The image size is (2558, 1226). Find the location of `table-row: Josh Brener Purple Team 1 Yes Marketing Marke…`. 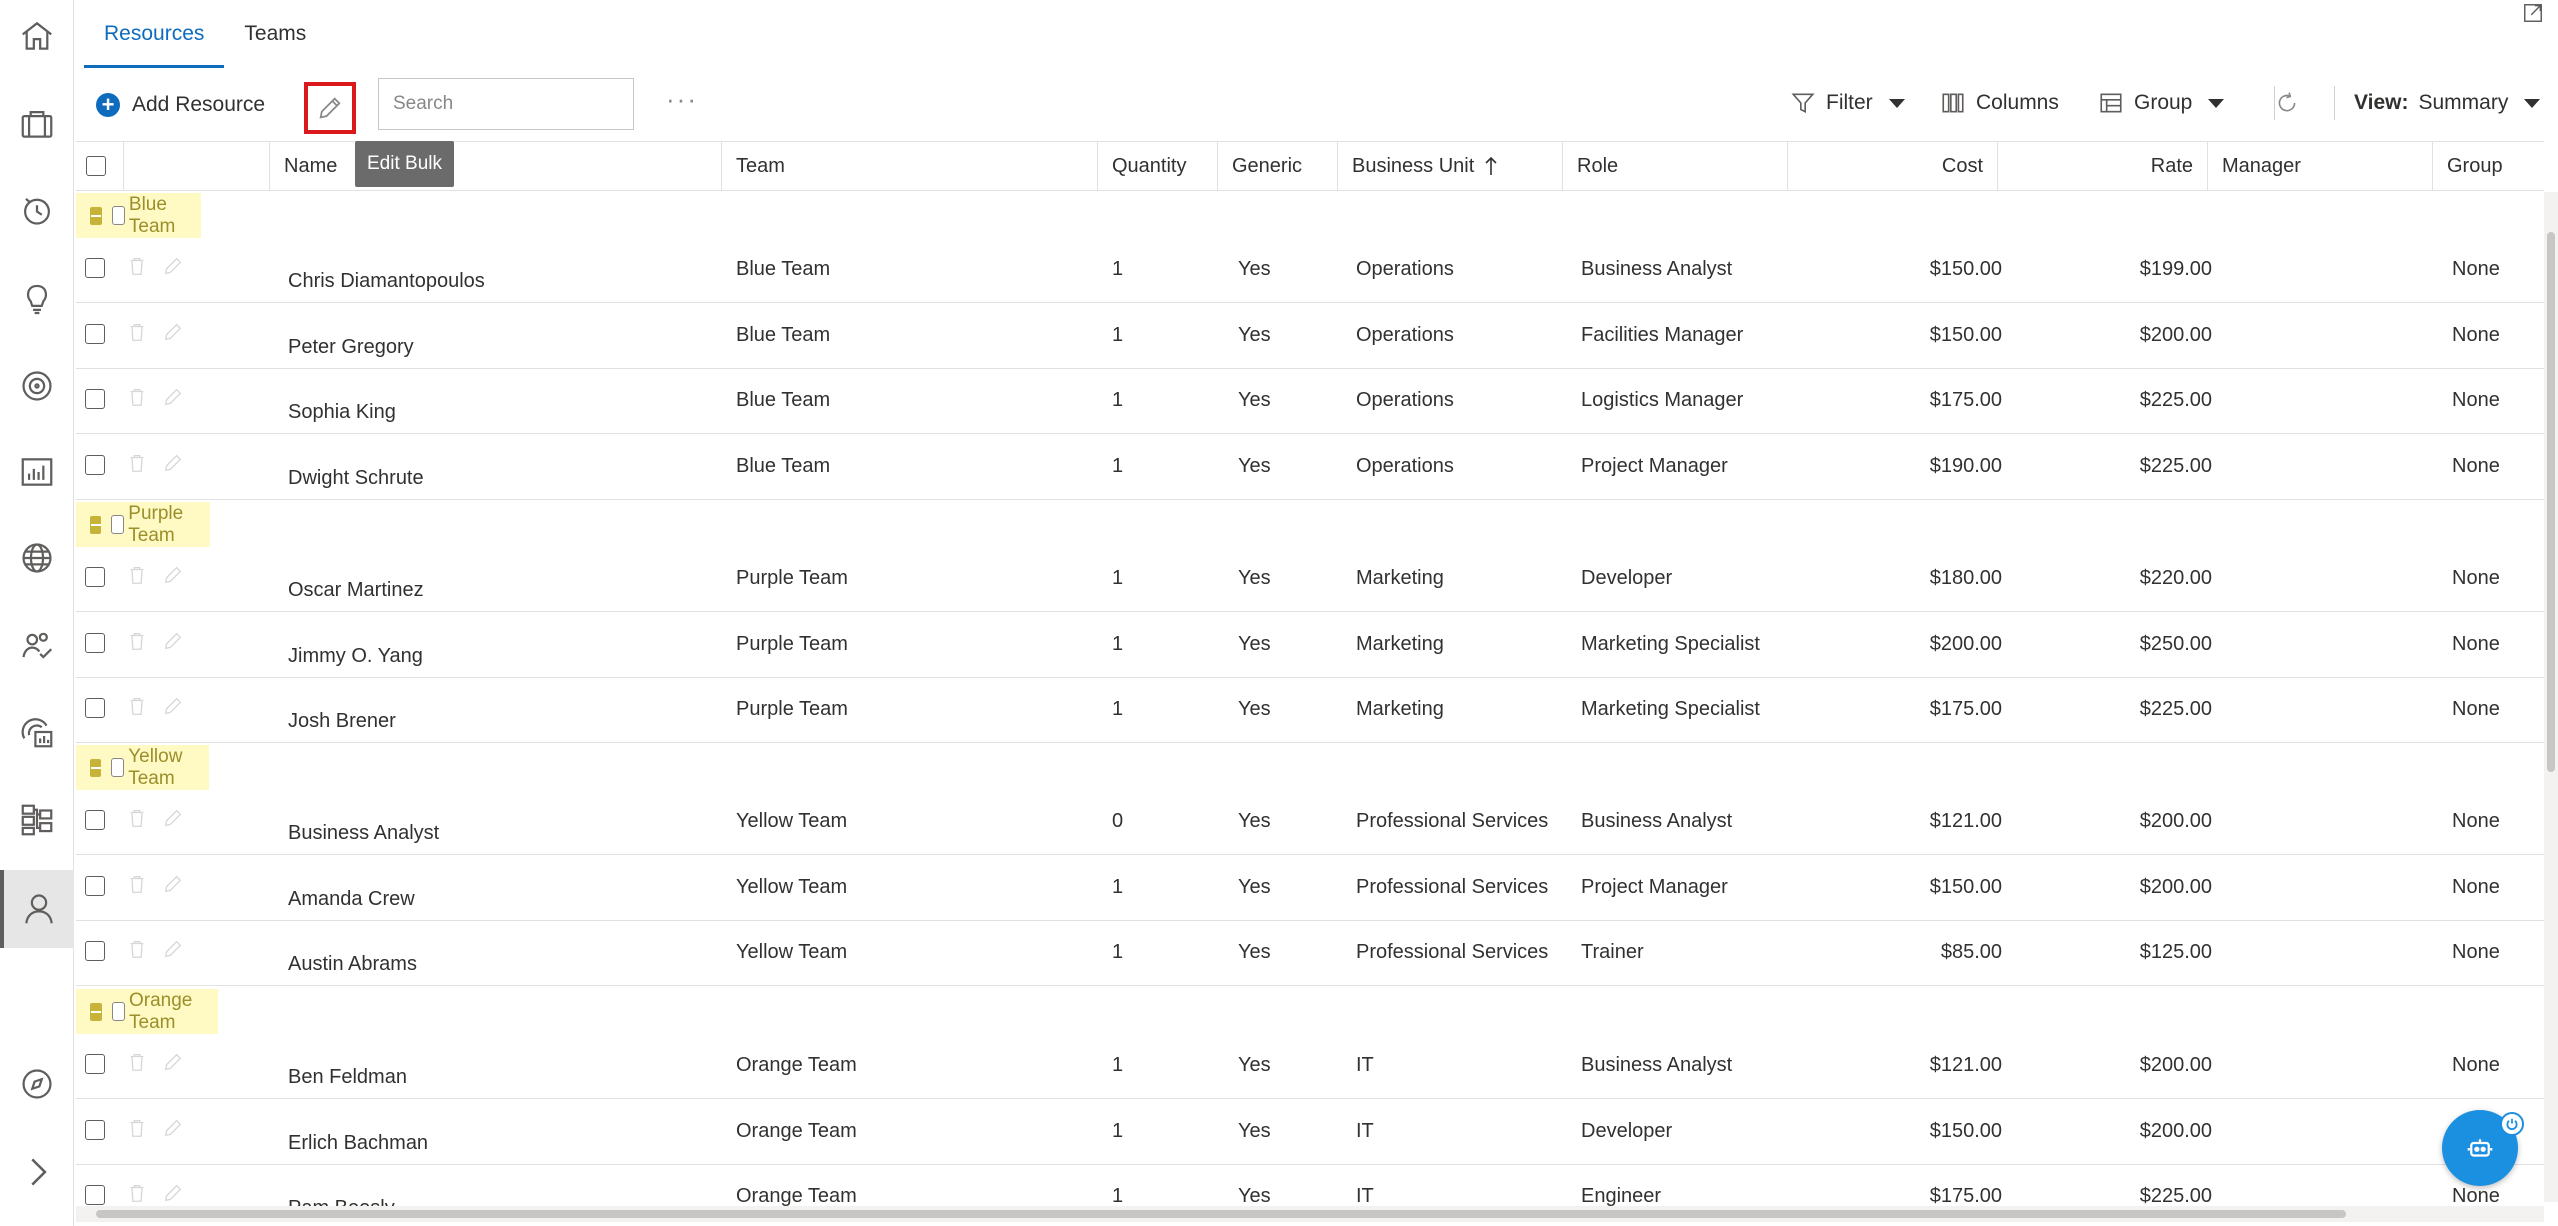

table-row: Josh Brener Purple Team 1 Yes Marketing Marke… is located at coordinates (1310, 710).